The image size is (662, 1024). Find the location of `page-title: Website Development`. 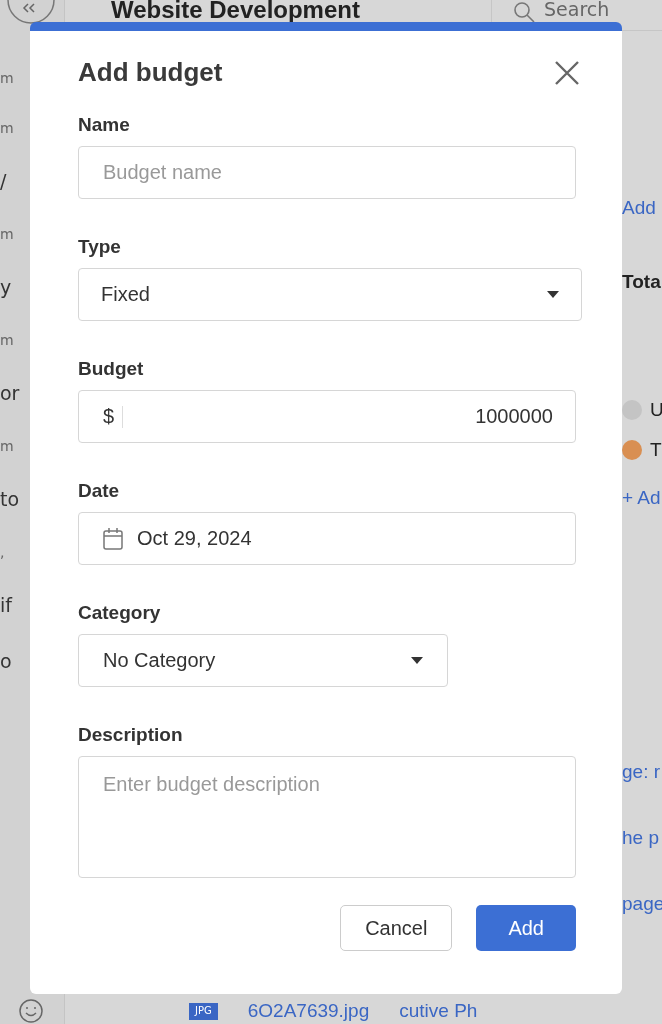

page-title: Website Development is located at coordinates (235, 12).